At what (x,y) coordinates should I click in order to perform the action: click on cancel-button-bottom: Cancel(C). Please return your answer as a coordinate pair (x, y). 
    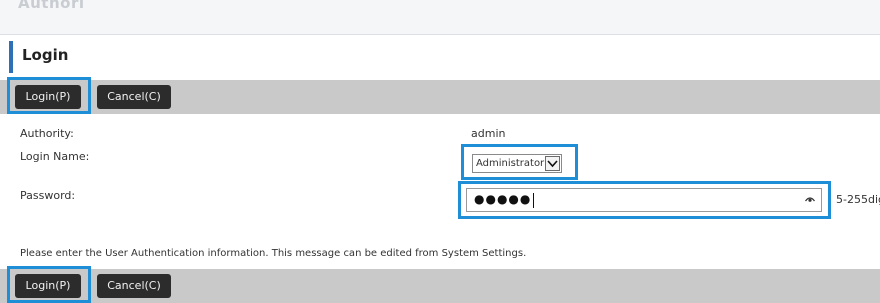
    Looking at the image, I should click on (134, 286).